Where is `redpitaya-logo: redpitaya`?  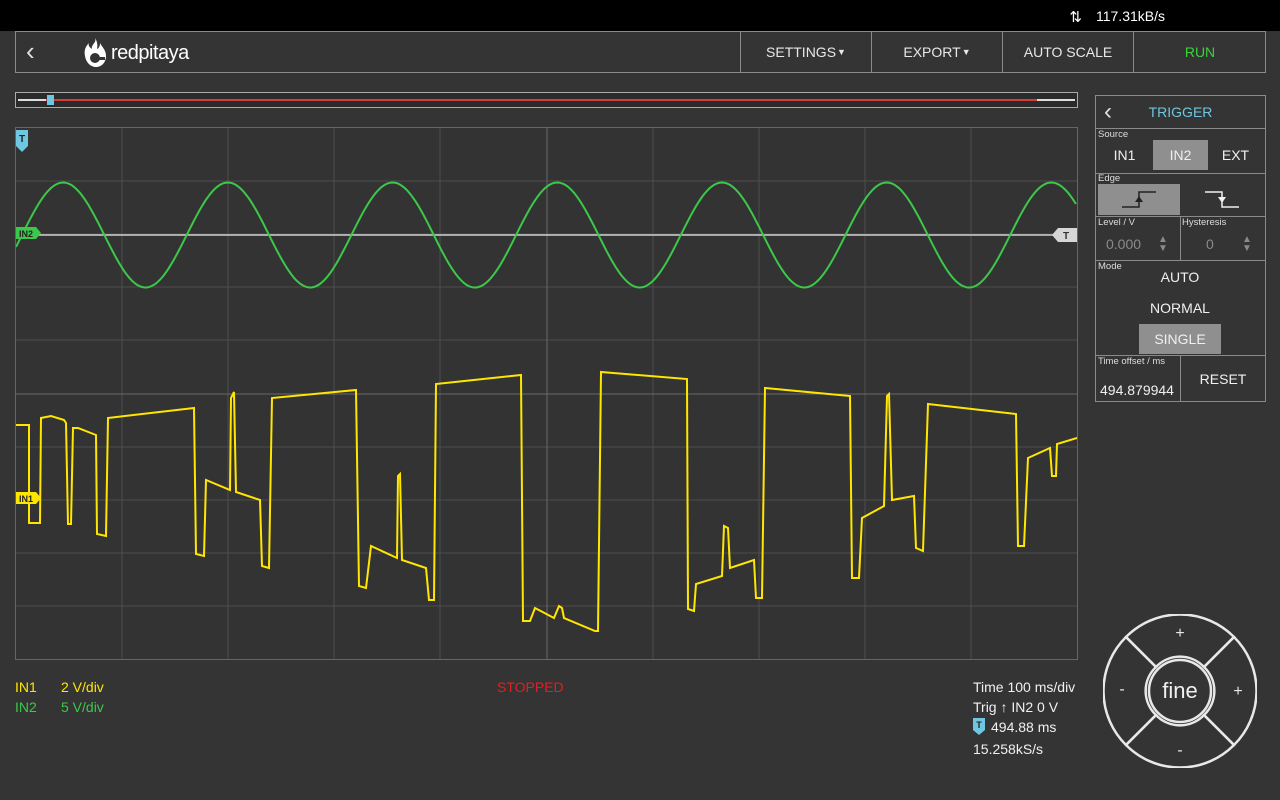
redpitaya-logo: redpitaya is located at coordinates (135, 53).